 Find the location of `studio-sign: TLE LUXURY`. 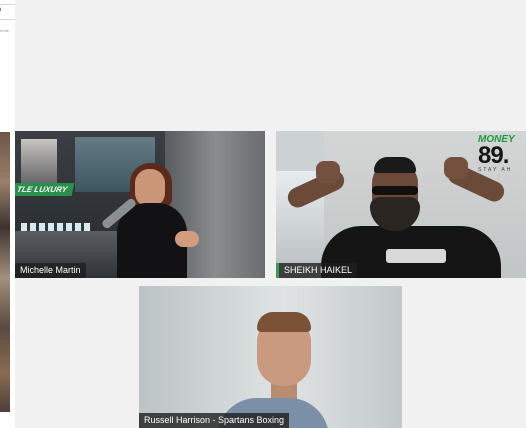

studio-sign: TLE LUXURY is located at coordinates (45, 189).